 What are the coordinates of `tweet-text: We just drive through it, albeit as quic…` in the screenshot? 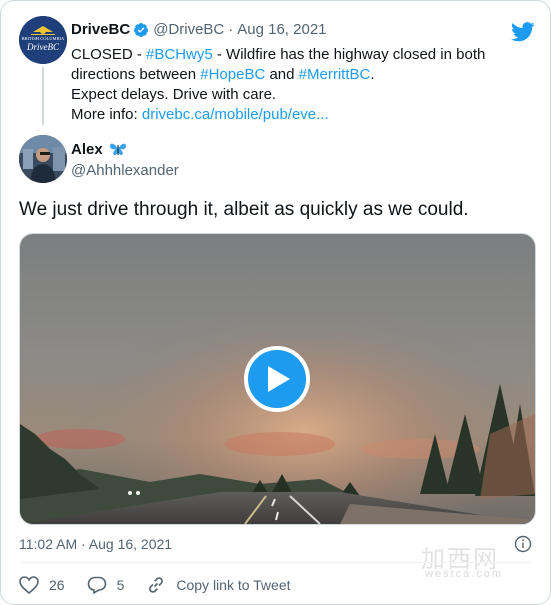 It's located at (244, 209).